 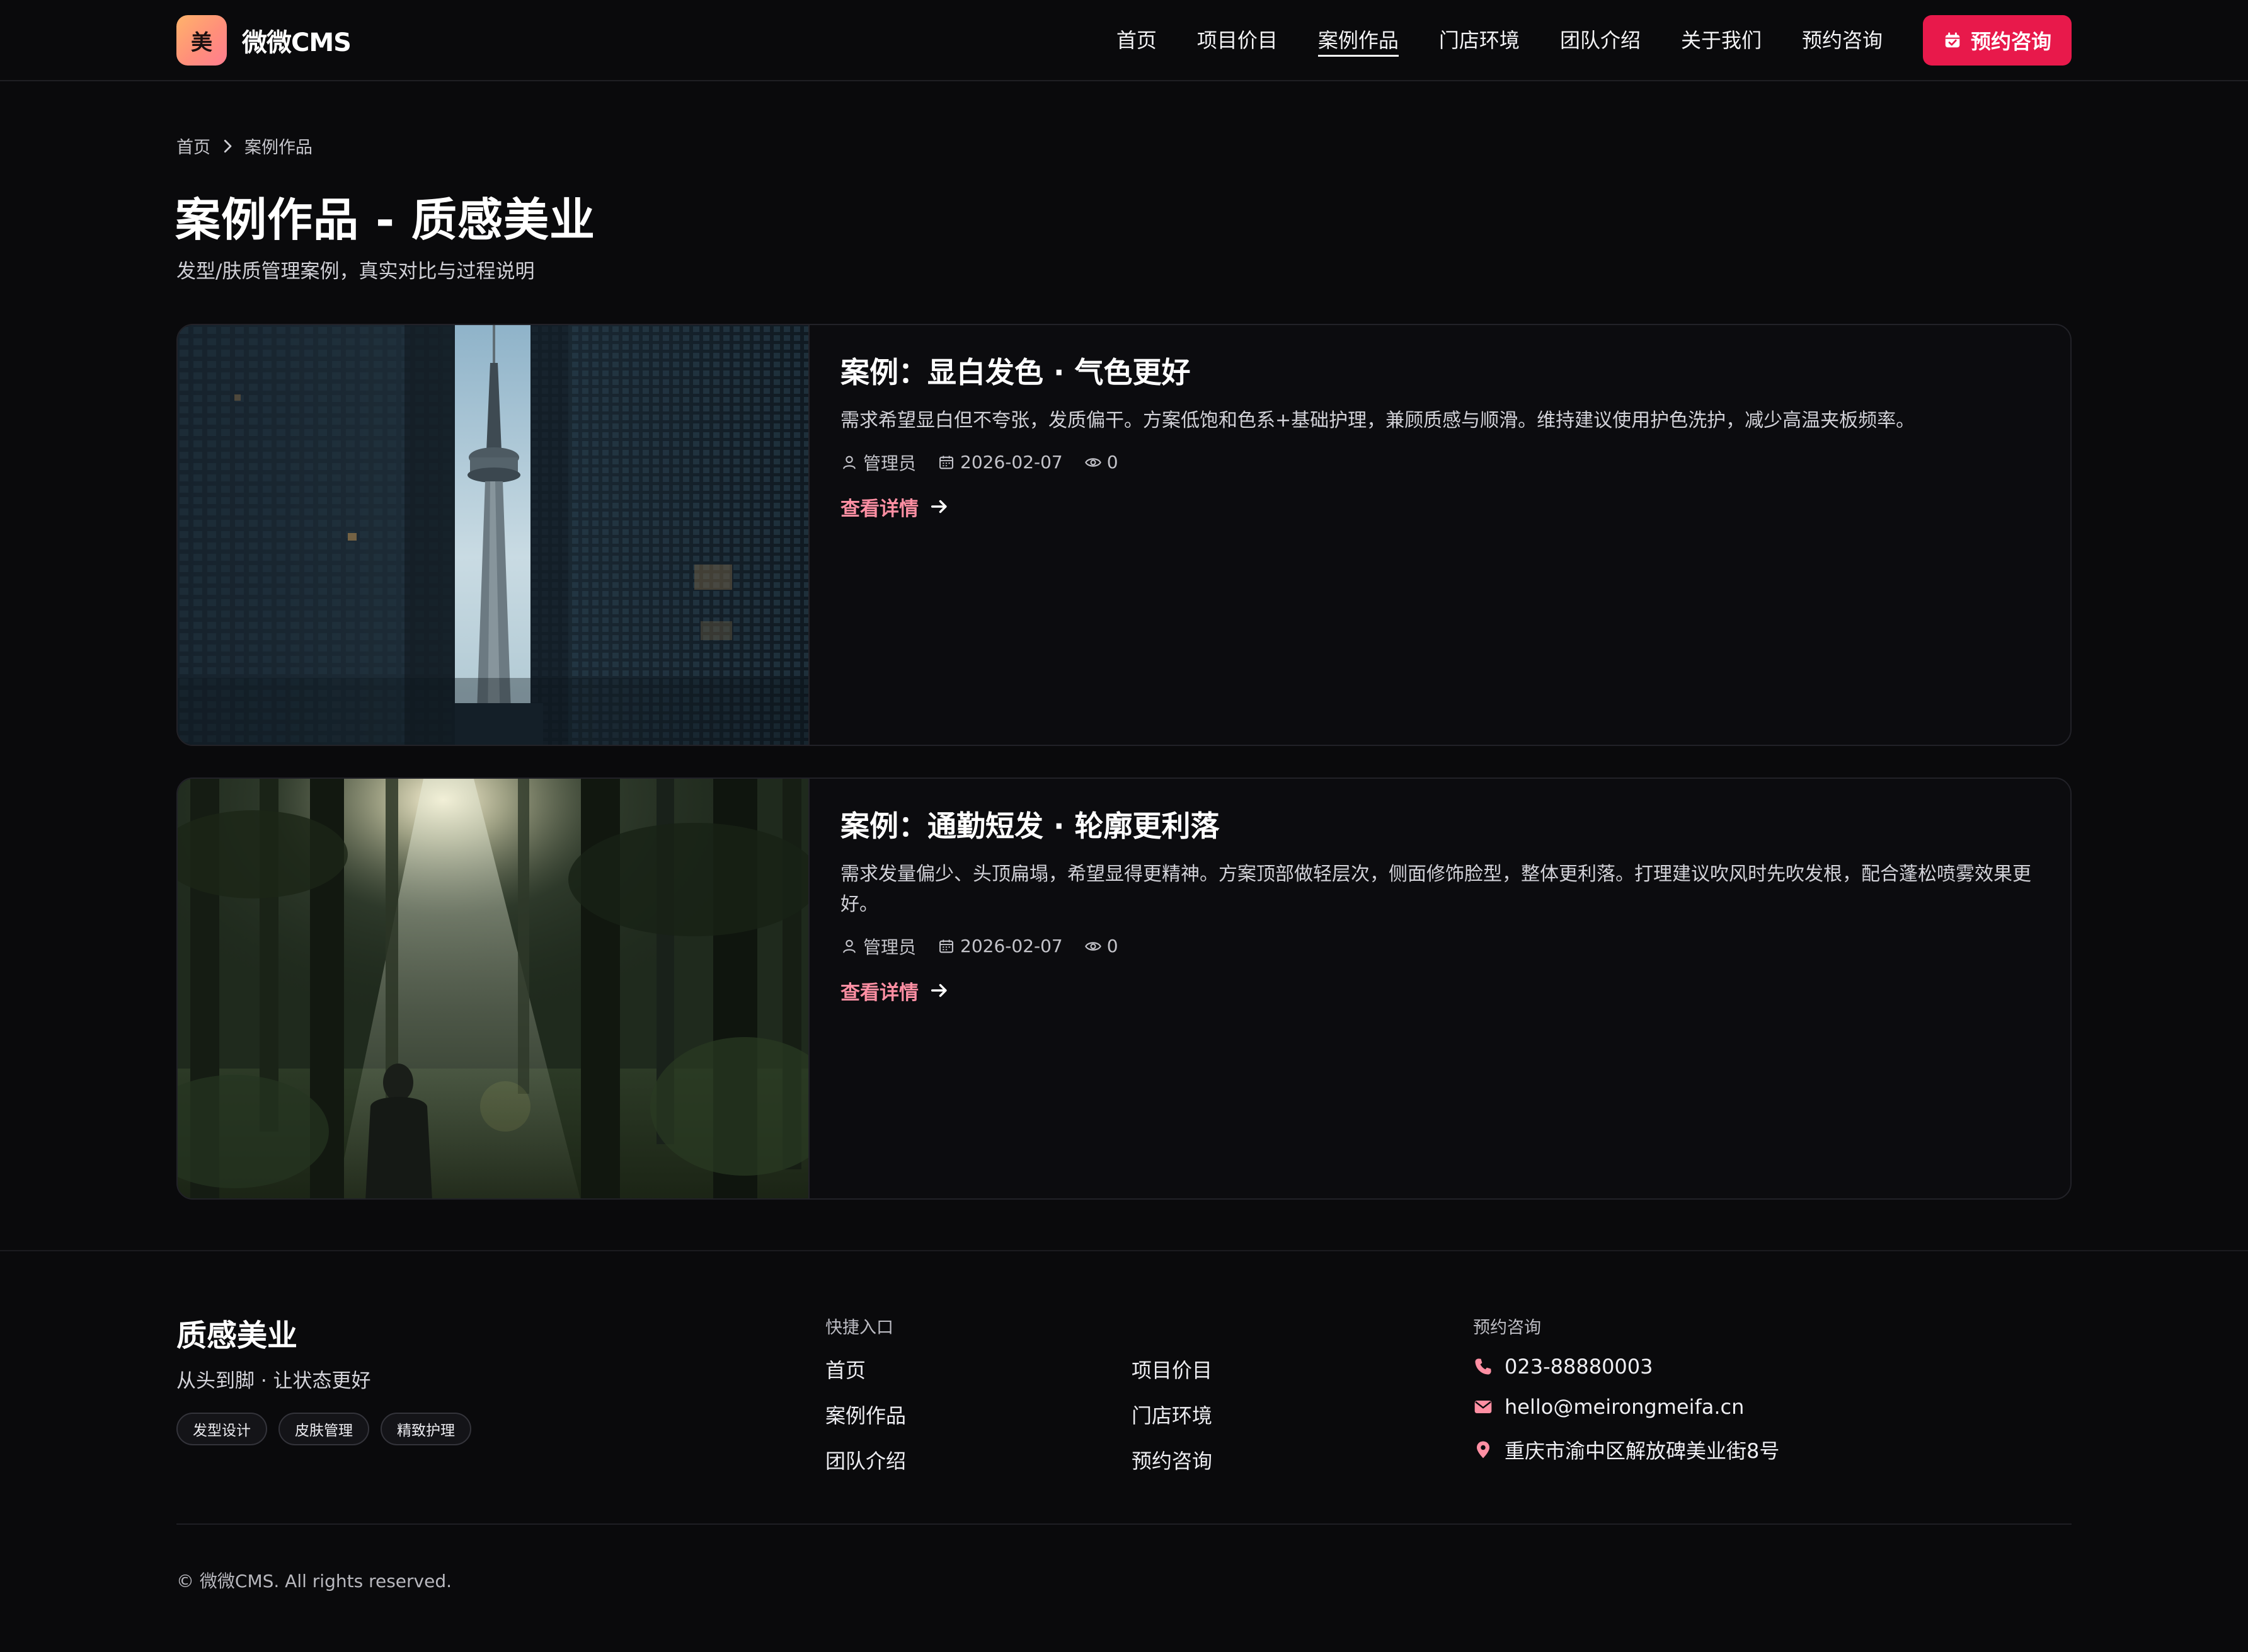 I want to click on case-image-city-tower, so click(x=494, y=535).